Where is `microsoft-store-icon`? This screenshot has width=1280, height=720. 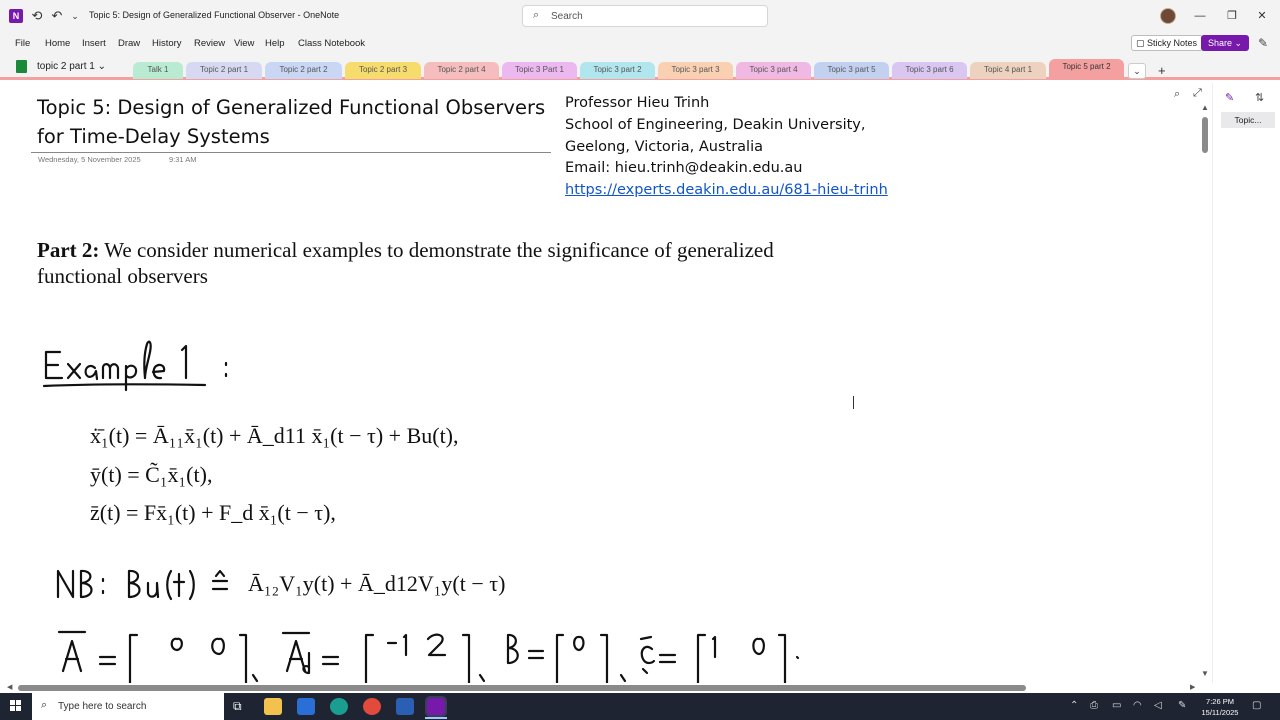
microsoft-store-icon is located at coordinates (306, 706).